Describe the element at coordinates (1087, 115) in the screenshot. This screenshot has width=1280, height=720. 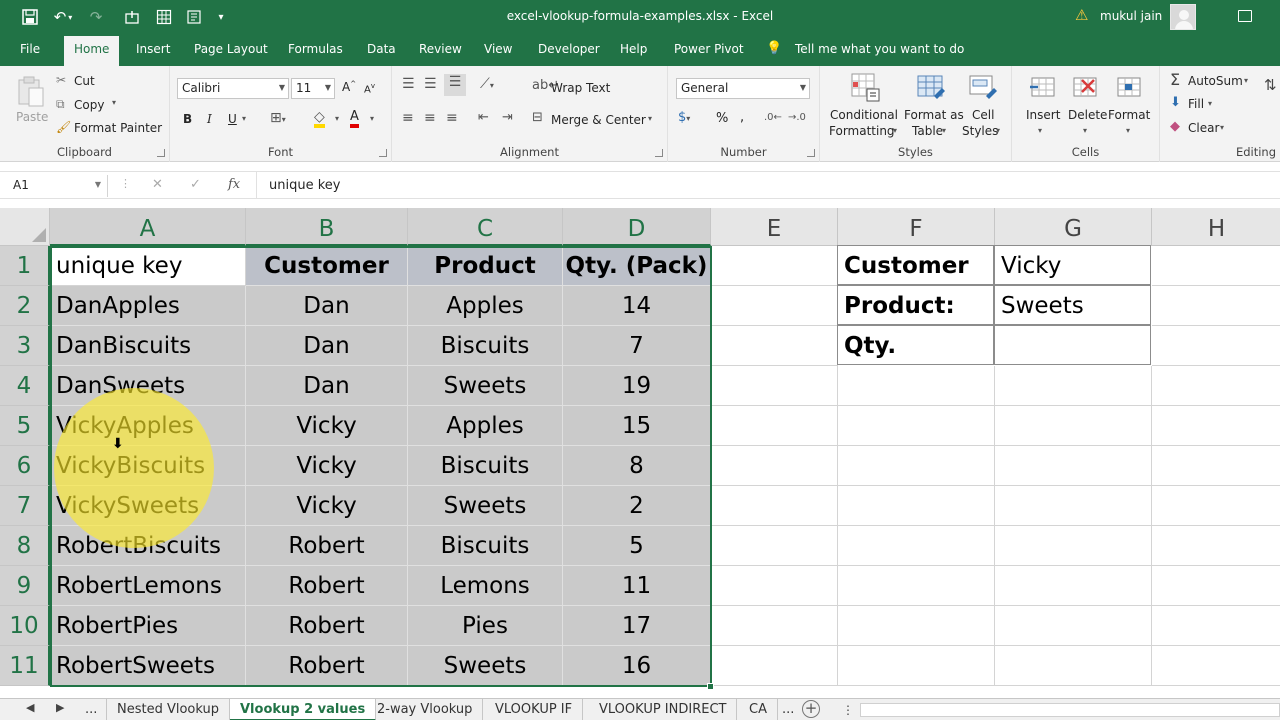
I see `delete-cells-button: Delete` at that location.